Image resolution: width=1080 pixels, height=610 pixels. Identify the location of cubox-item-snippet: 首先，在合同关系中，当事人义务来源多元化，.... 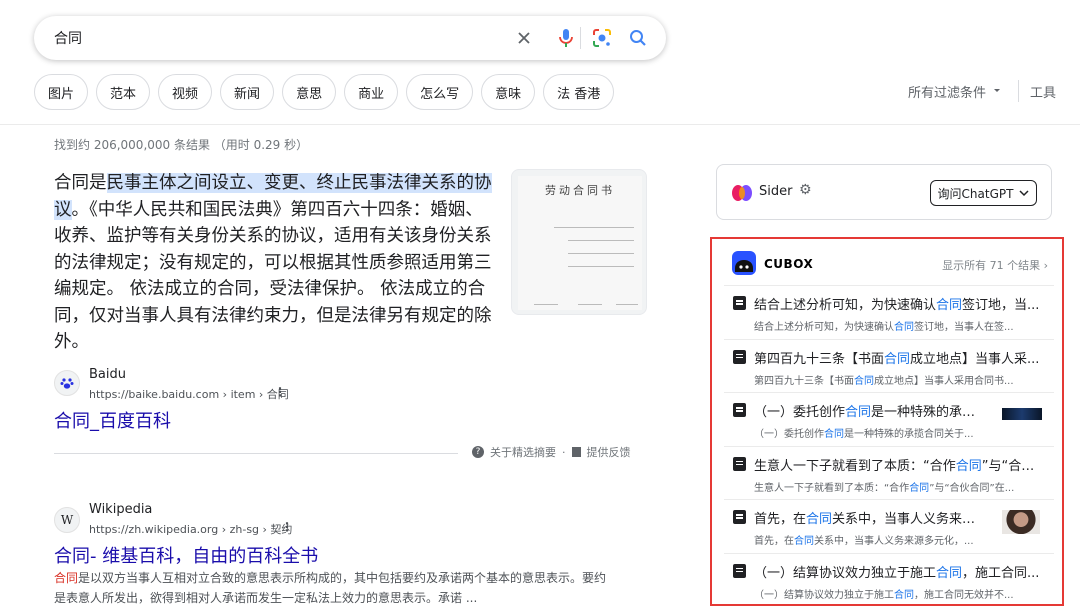
(864, 541).